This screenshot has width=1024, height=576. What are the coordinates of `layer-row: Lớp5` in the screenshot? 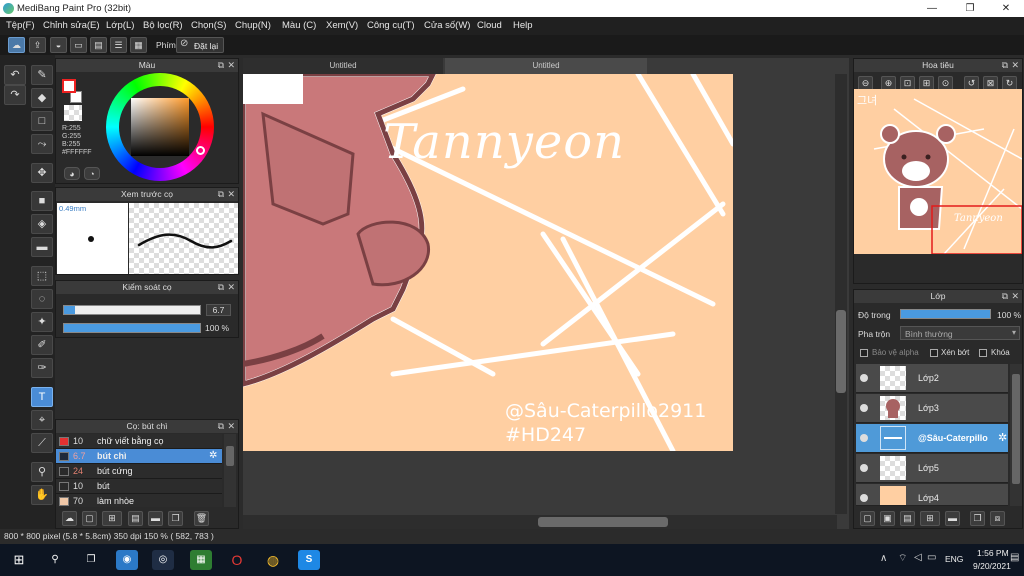 It's located at (932, 468).